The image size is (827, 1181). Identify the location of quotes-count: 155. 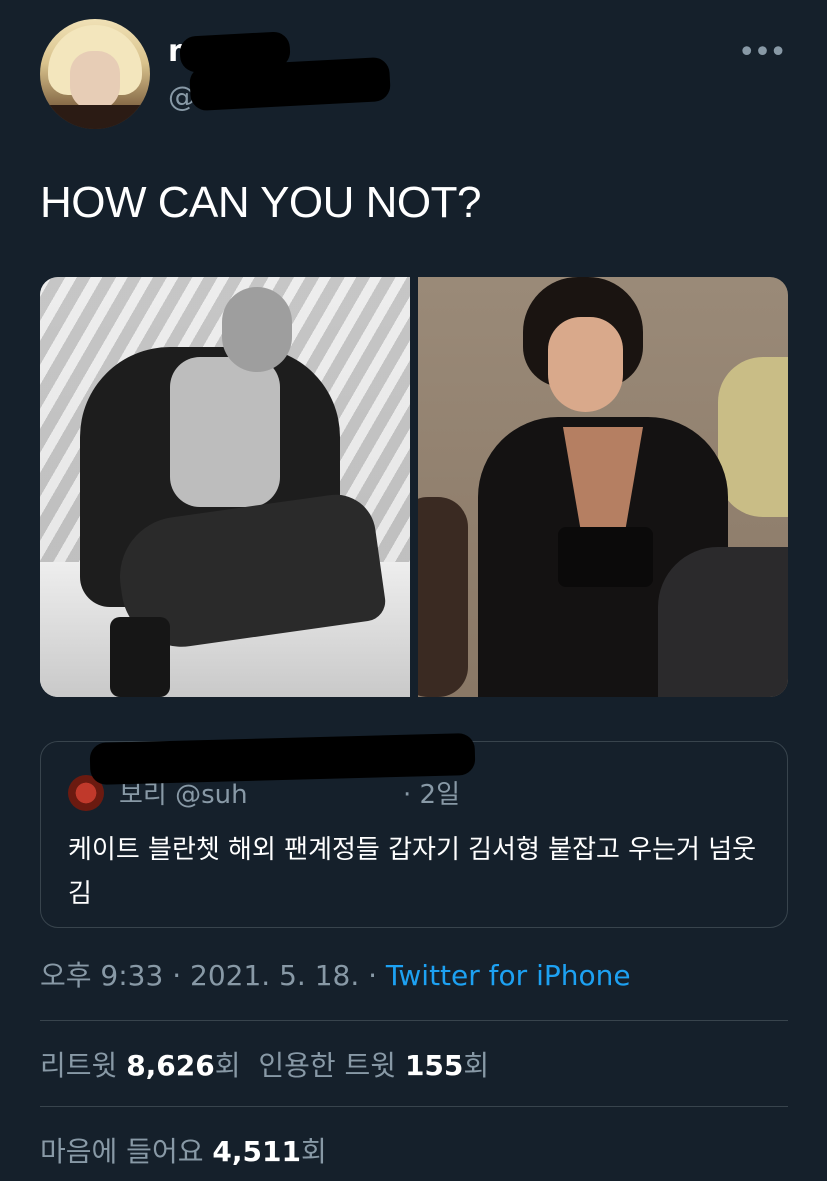
(434, 1065).